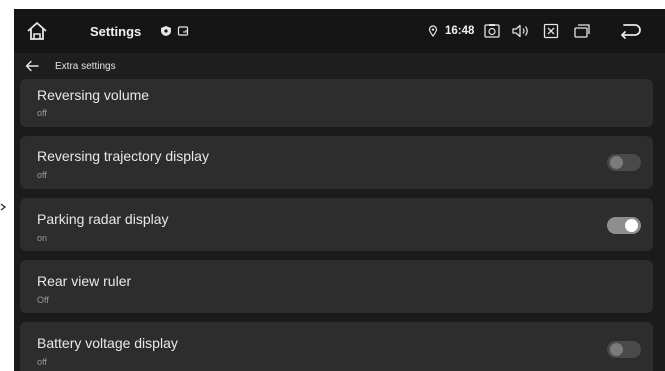  I want to click on app-title: Settings, so click(116, 31).